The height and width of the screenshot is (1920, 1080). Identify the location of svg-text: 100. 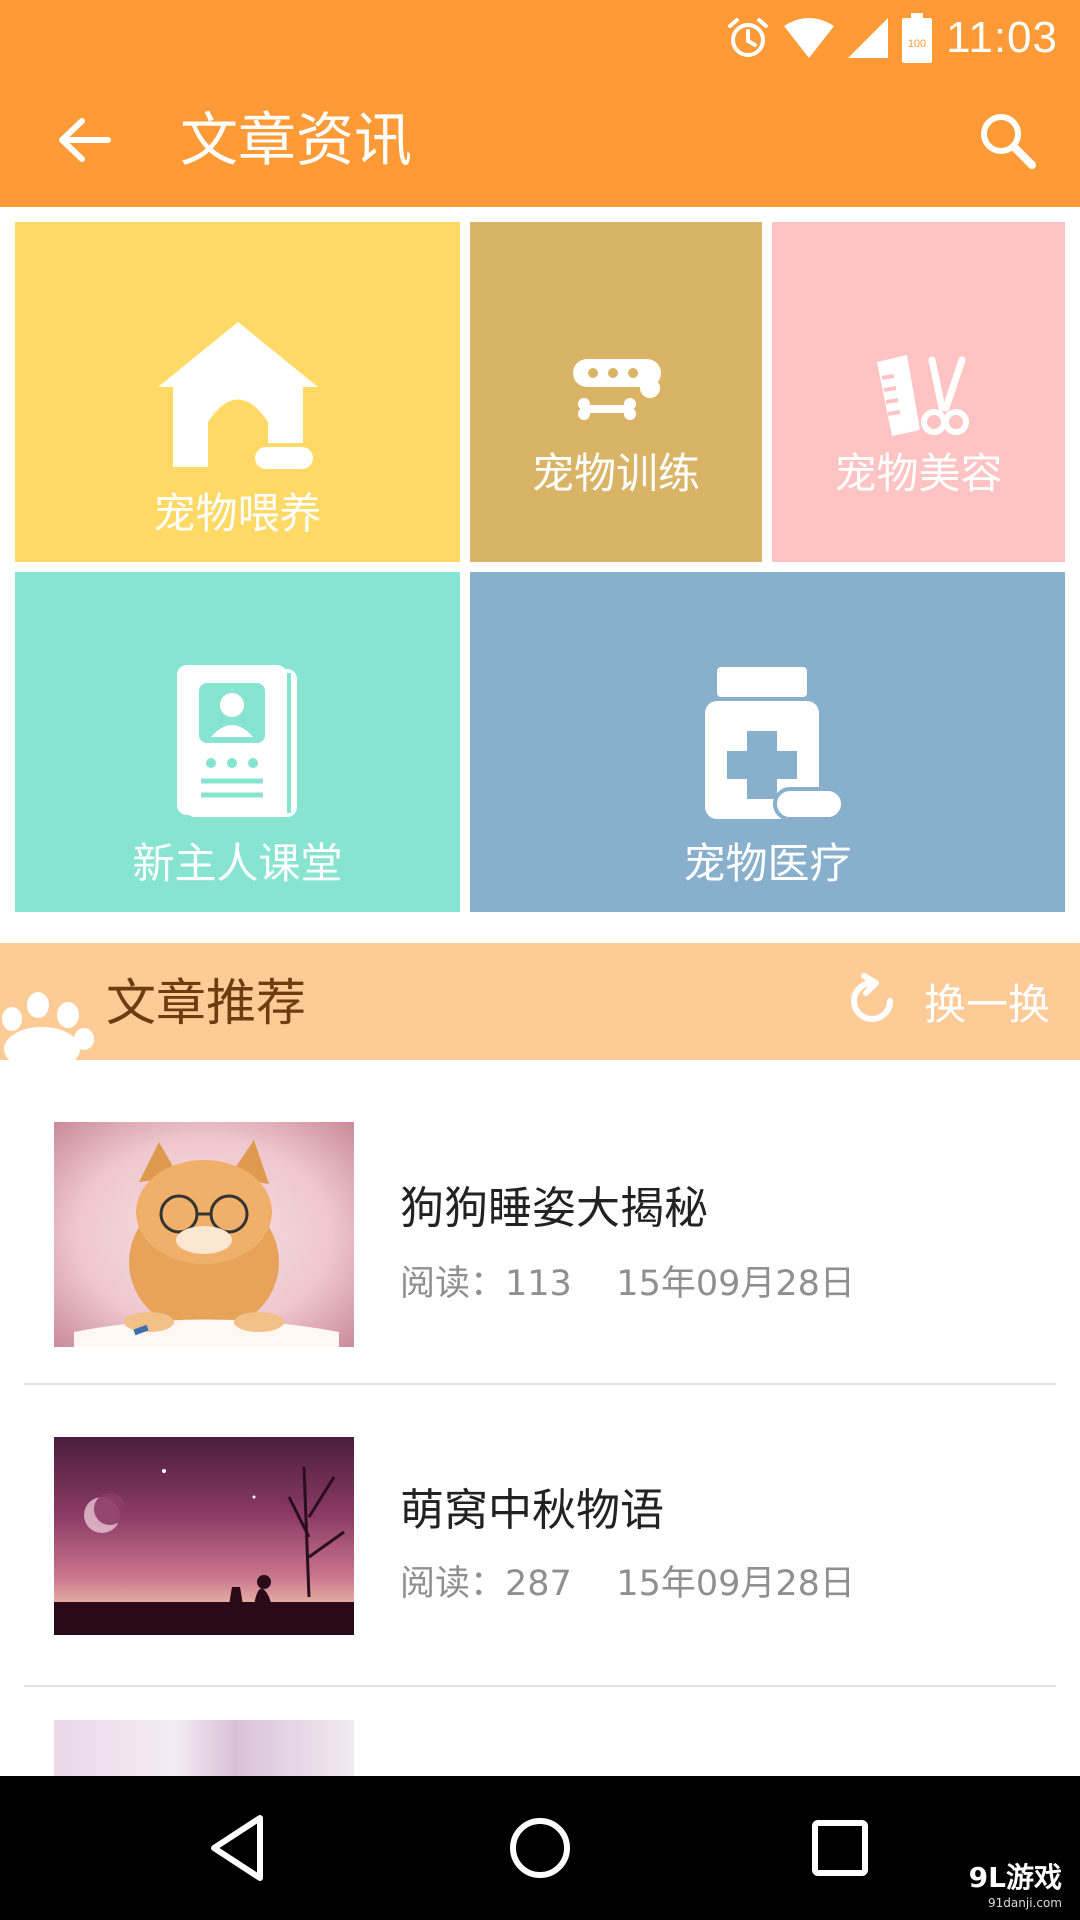
(917, 44).